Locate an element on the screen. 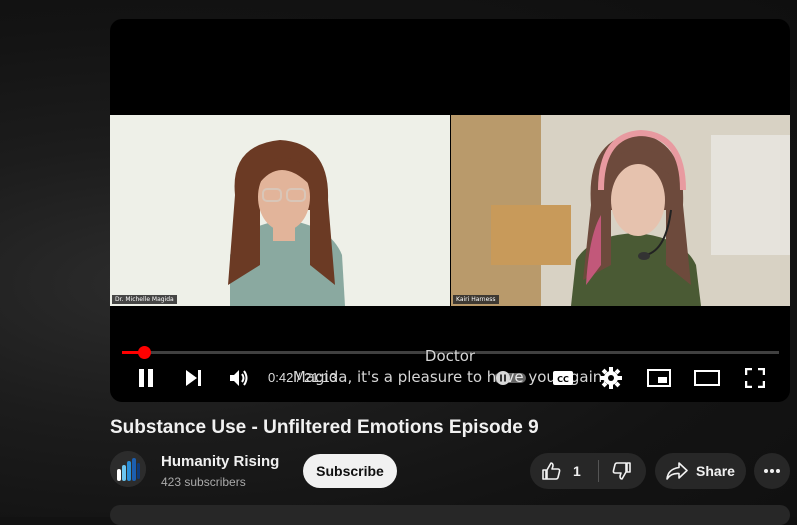 The width and height of the screenshot is (797, 525). dislike-button is located at coordinates (622, 471).